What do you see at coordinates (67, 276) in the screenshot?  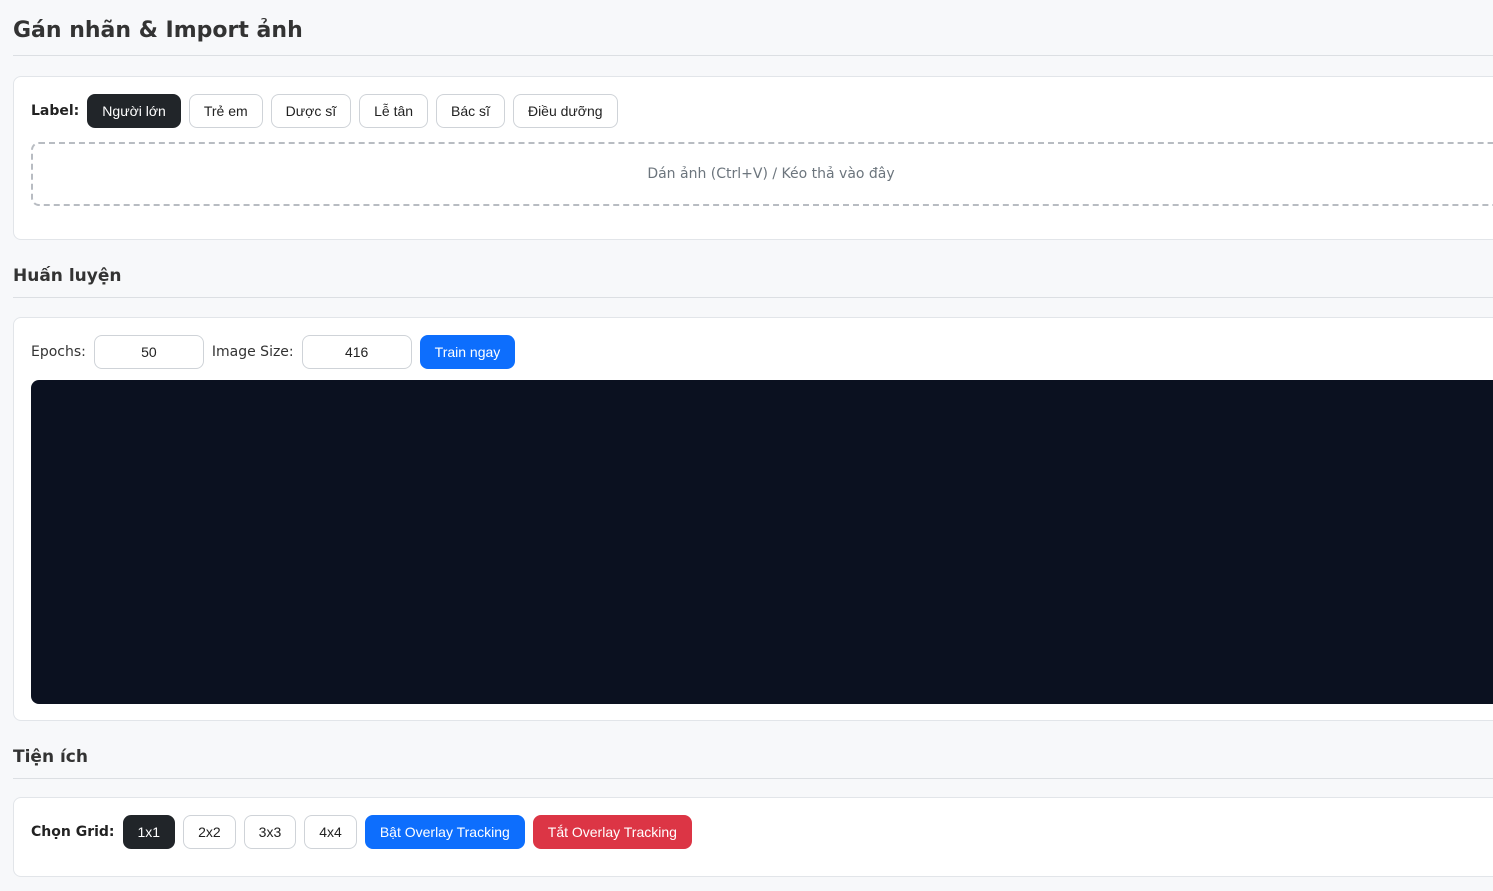 I see `train-section-title: Huấn luyện` at bounding box center [67, 276].